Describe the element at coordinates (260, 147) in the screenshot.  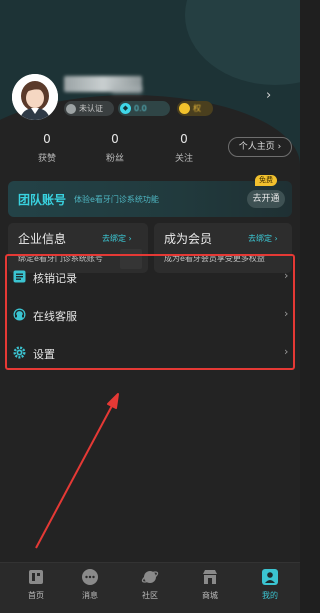
I see `personal-home-button: 个人主页 ›` at that location.